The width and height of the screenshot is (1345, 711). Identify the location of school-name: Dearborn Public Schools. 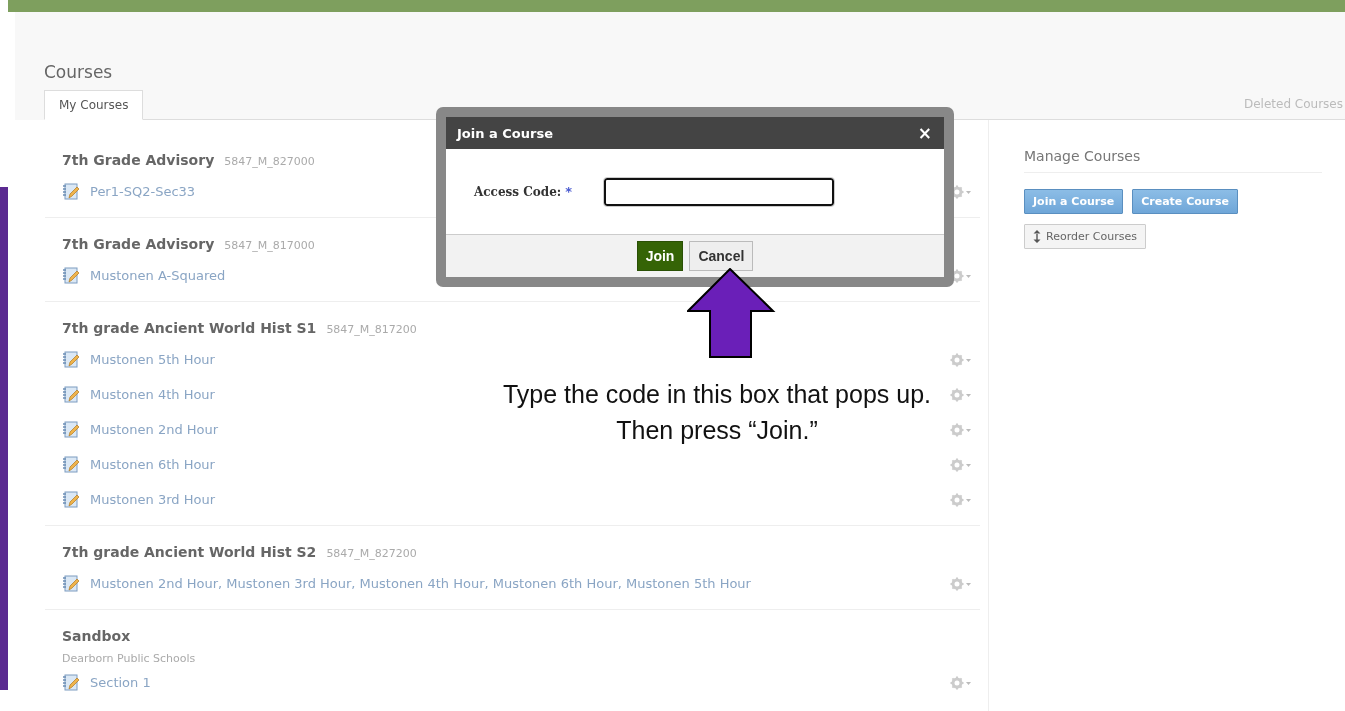
(129, 658).